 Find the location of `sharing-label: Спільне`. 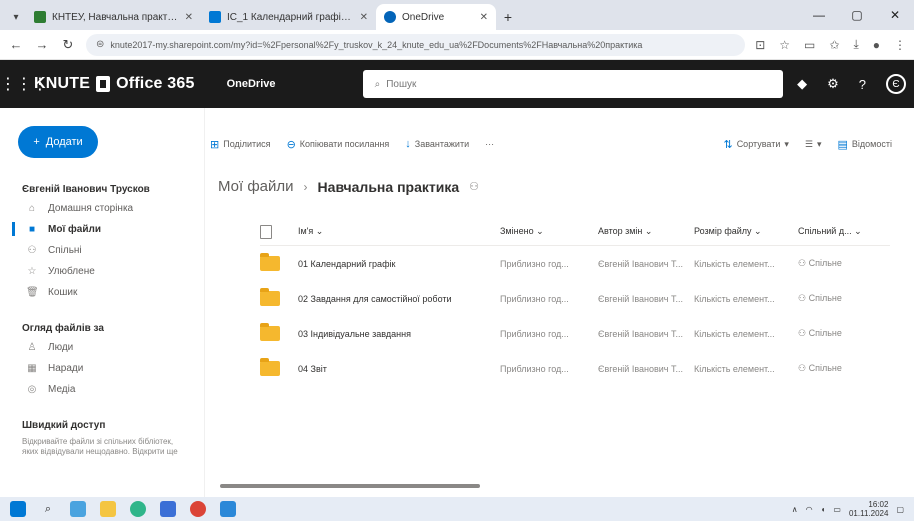

sharing-label: Спільне is located at coordinates (825, 368).